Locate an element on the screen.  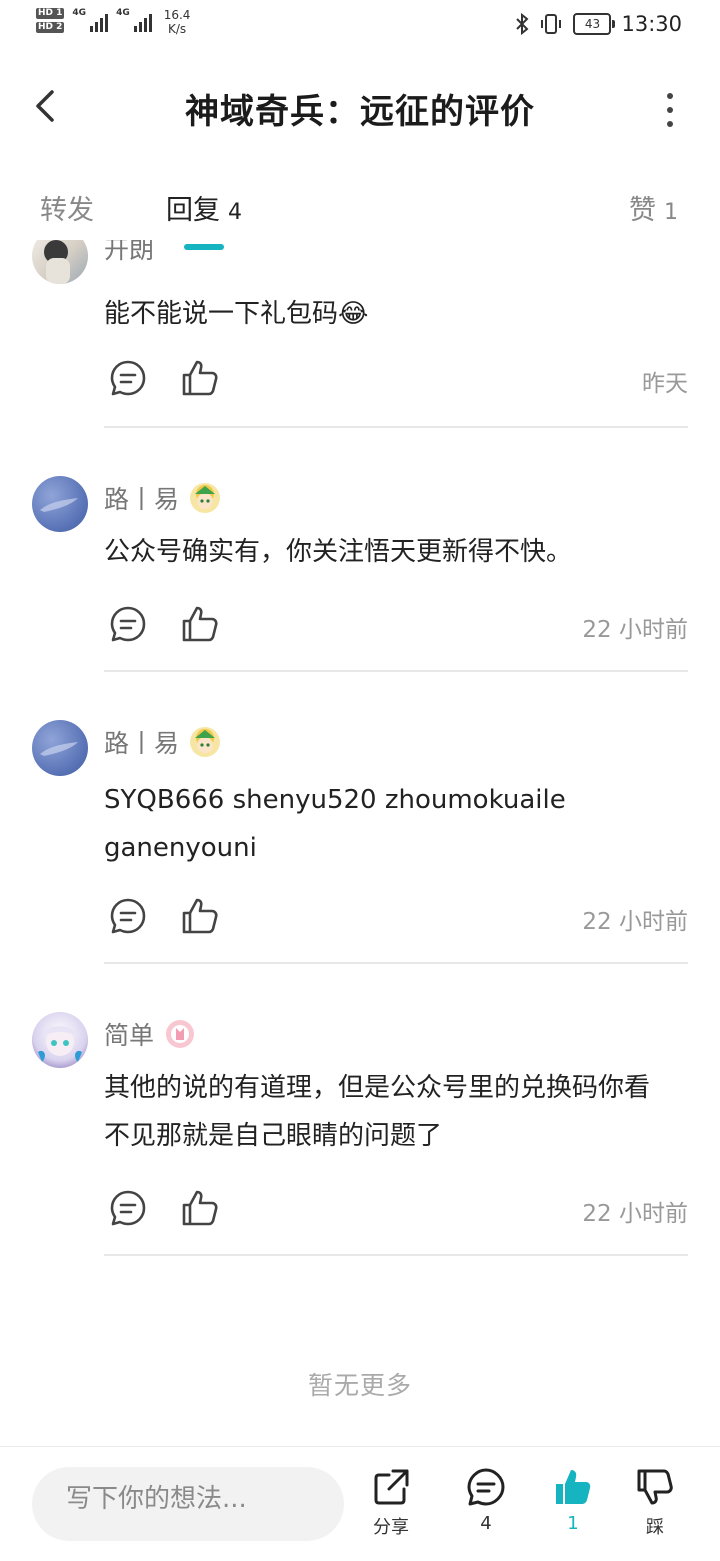
tab-repost: 转发 is located at coordinates (67, 207).